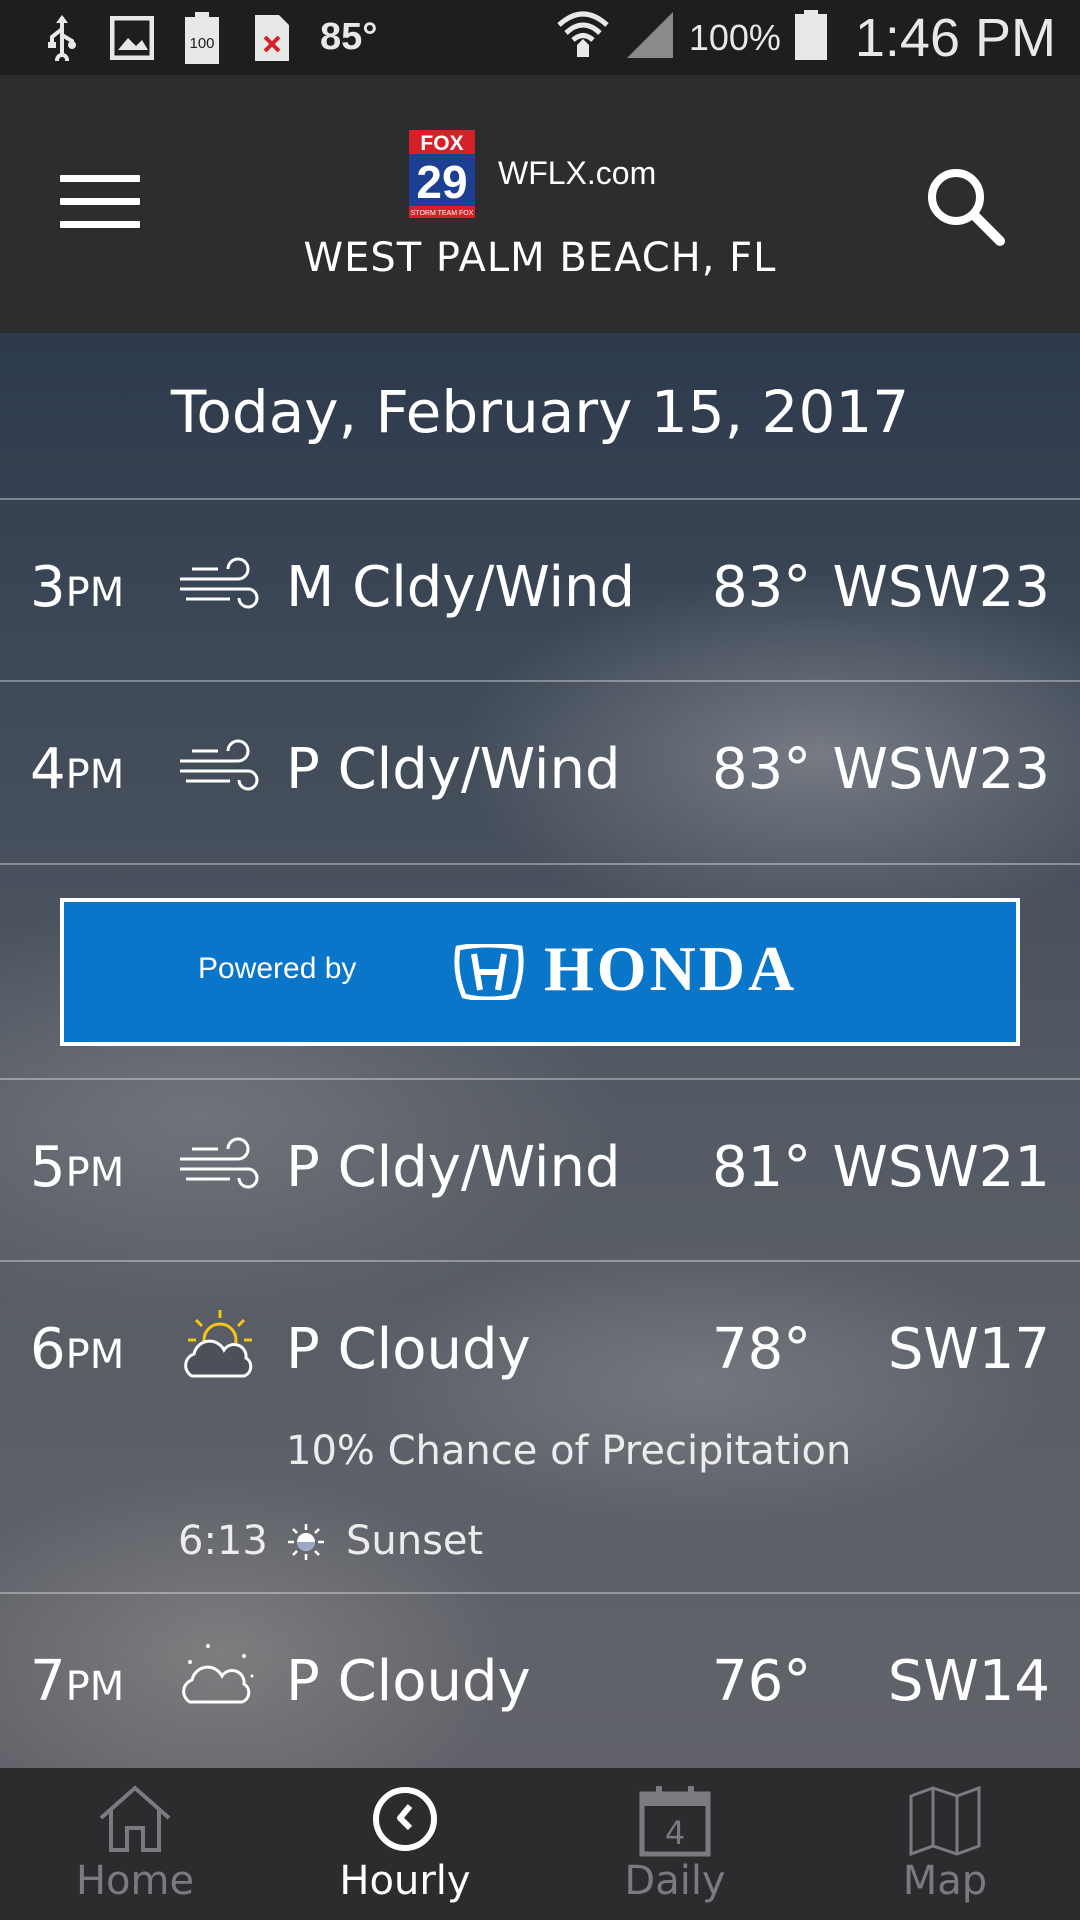 Image resolution: width=1080 pixels, height=1920 pixels. I want to click on svg-text: FOX, so click(441, 143).